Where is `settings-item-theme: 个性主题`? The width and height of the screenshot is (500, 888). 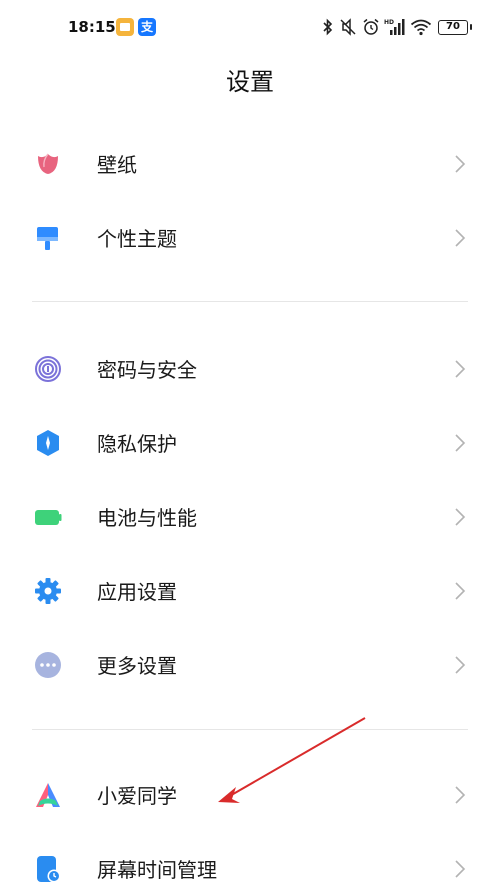
settings-item-theme: 个性主题 is located at coordinates (250, 237).